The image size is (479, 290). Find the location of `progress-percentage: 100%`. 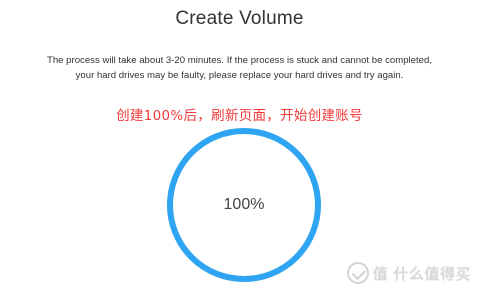

progress-percentage: 100% is located at coordinates (244, 204).